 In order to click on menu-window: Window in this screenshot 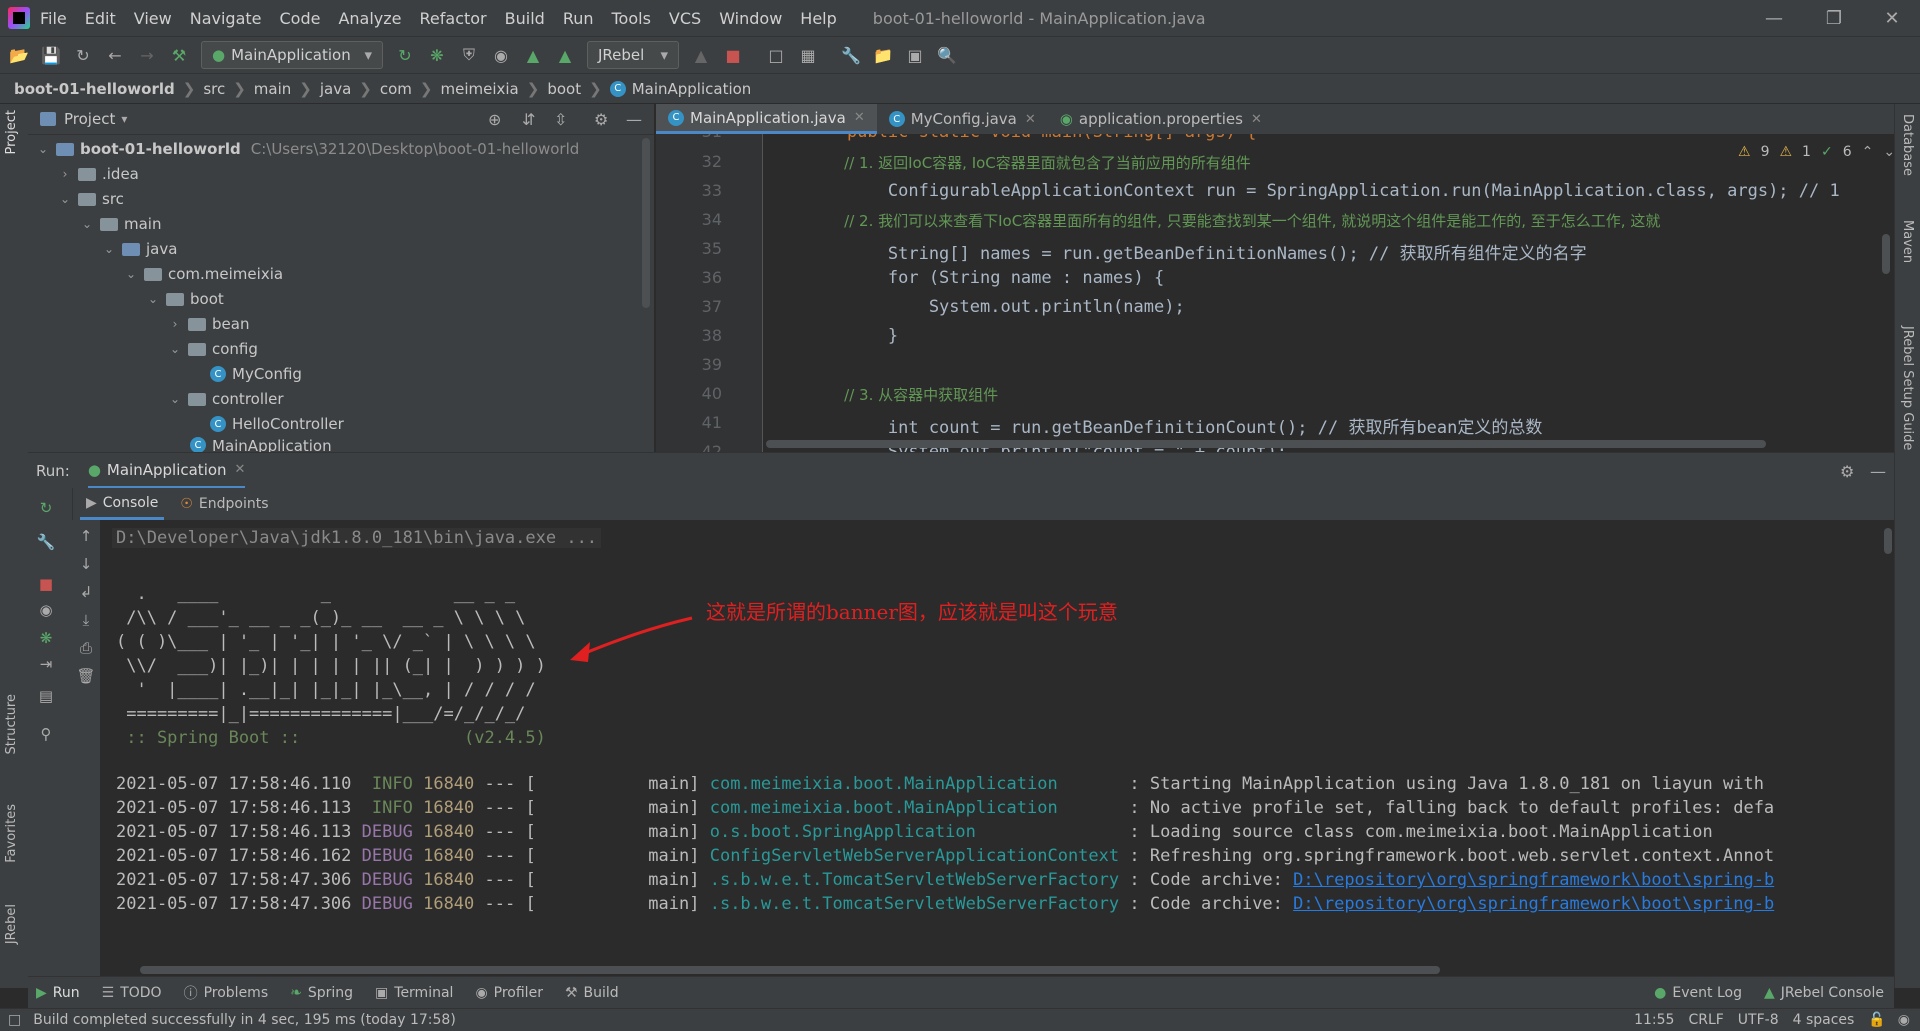, I will do `click(750, 18)`.